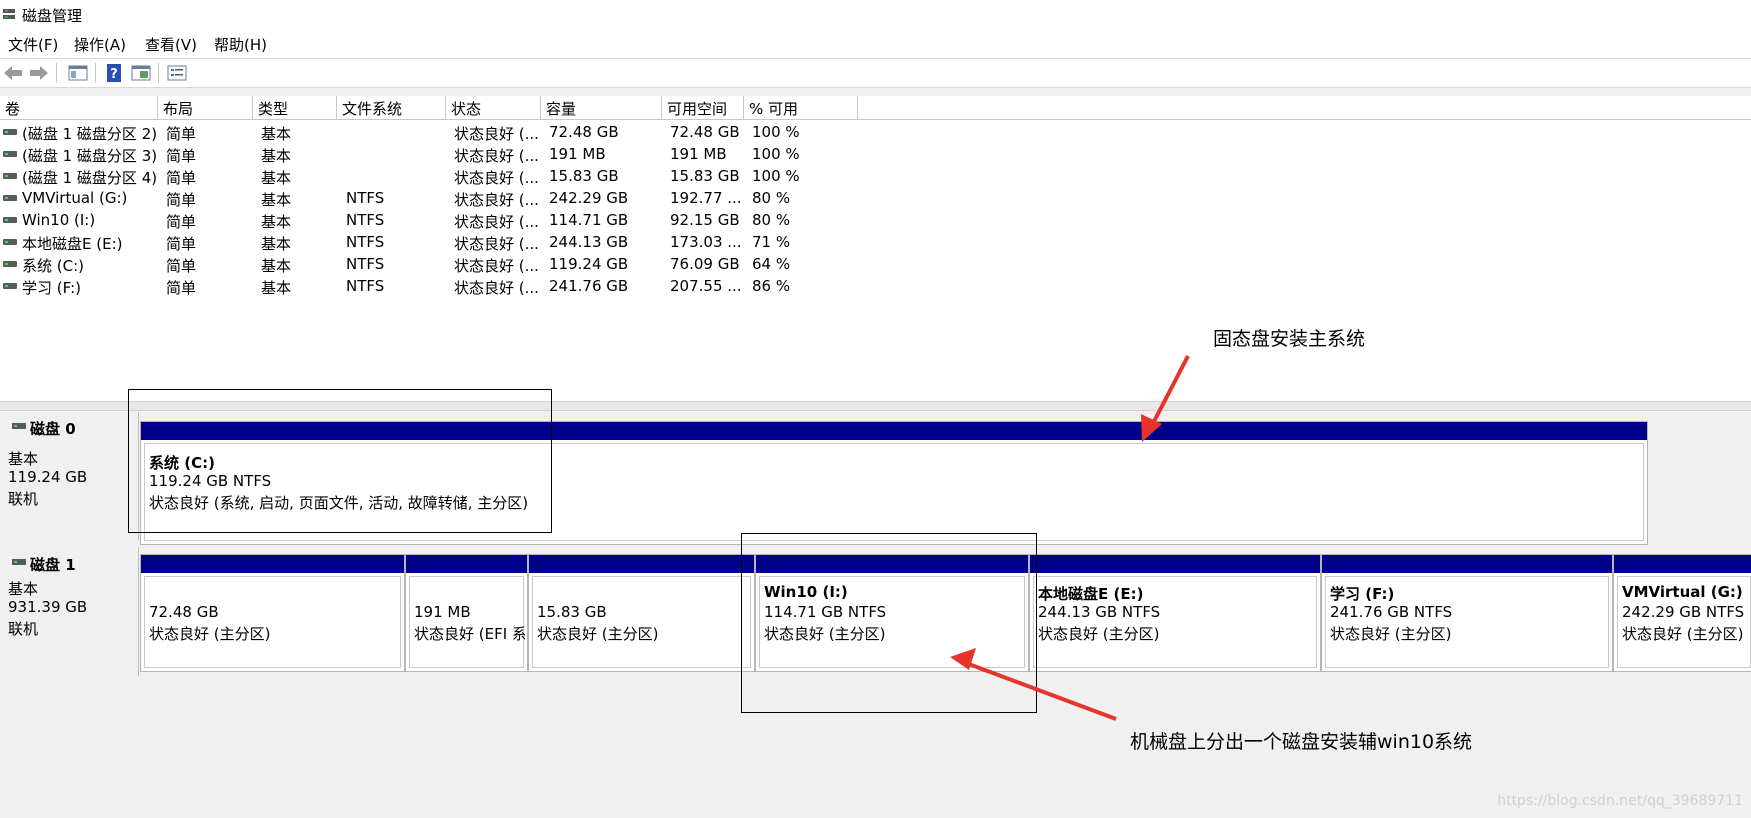 The width and height of the screenshot is (1751, 818). Describe the element at coordinates (1070, 538) in the screenshot. I see `annotation-arrows` at that location.